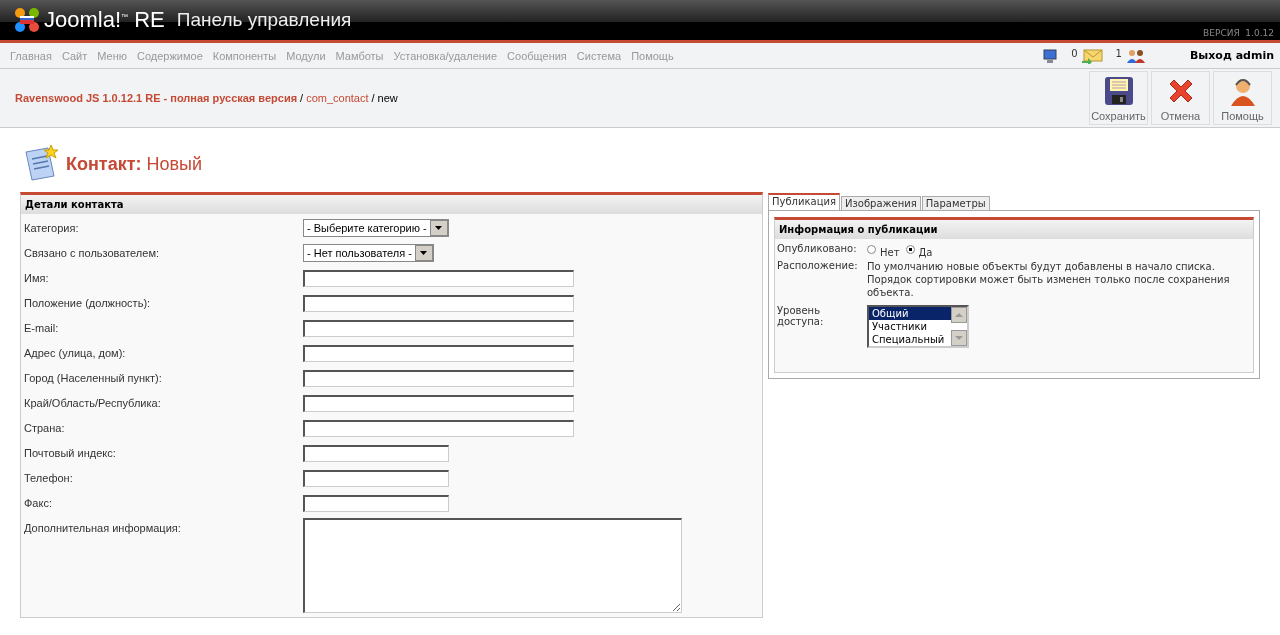 The image size is (1280, 635). I want to click on monitor-icon, so click(1050, 55).